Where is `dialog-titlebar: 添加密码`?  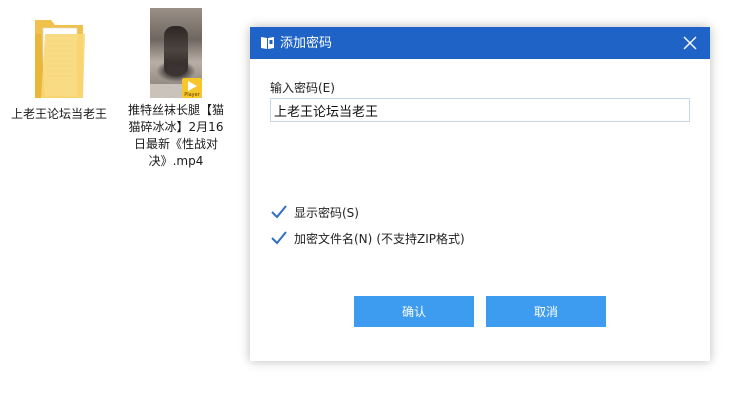
dialog-titlebar: 添加密码 is located at coordinates (480, 43).